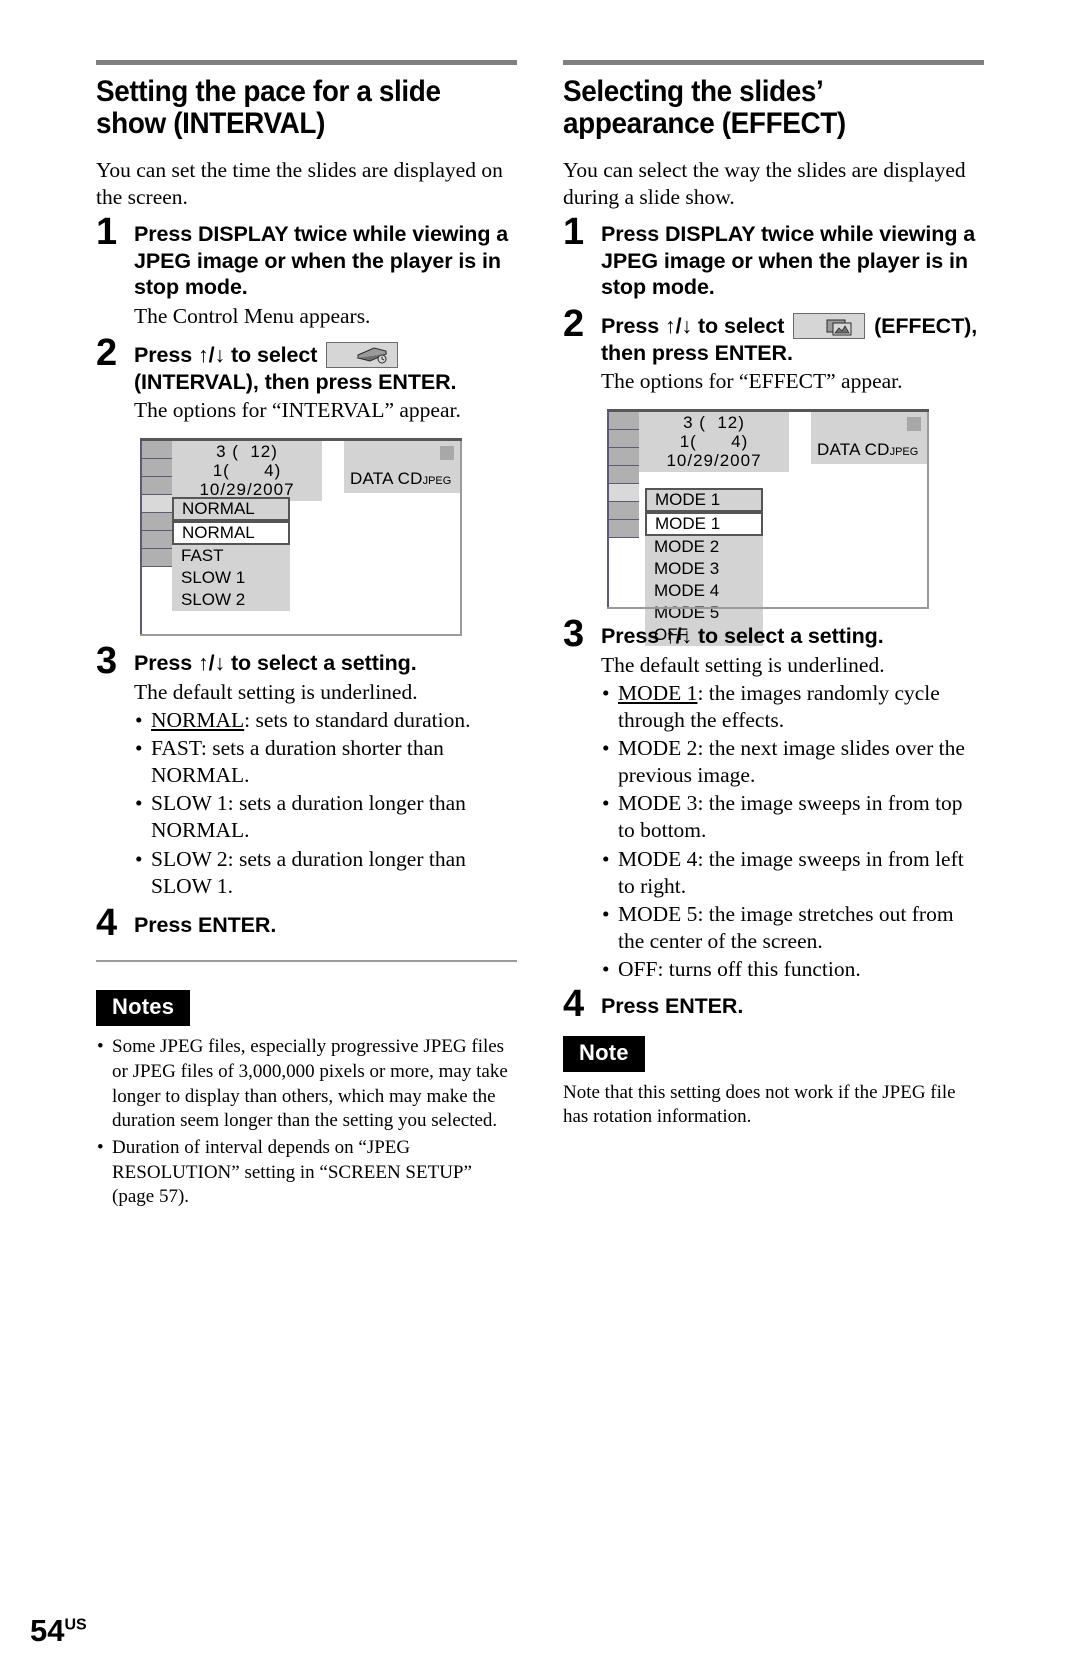 The width and height of the screenshot is (1080, 1677). Describe the element at coordinates (704, 591) in the screenshot. I see `option-row: MODE 4` at that location.